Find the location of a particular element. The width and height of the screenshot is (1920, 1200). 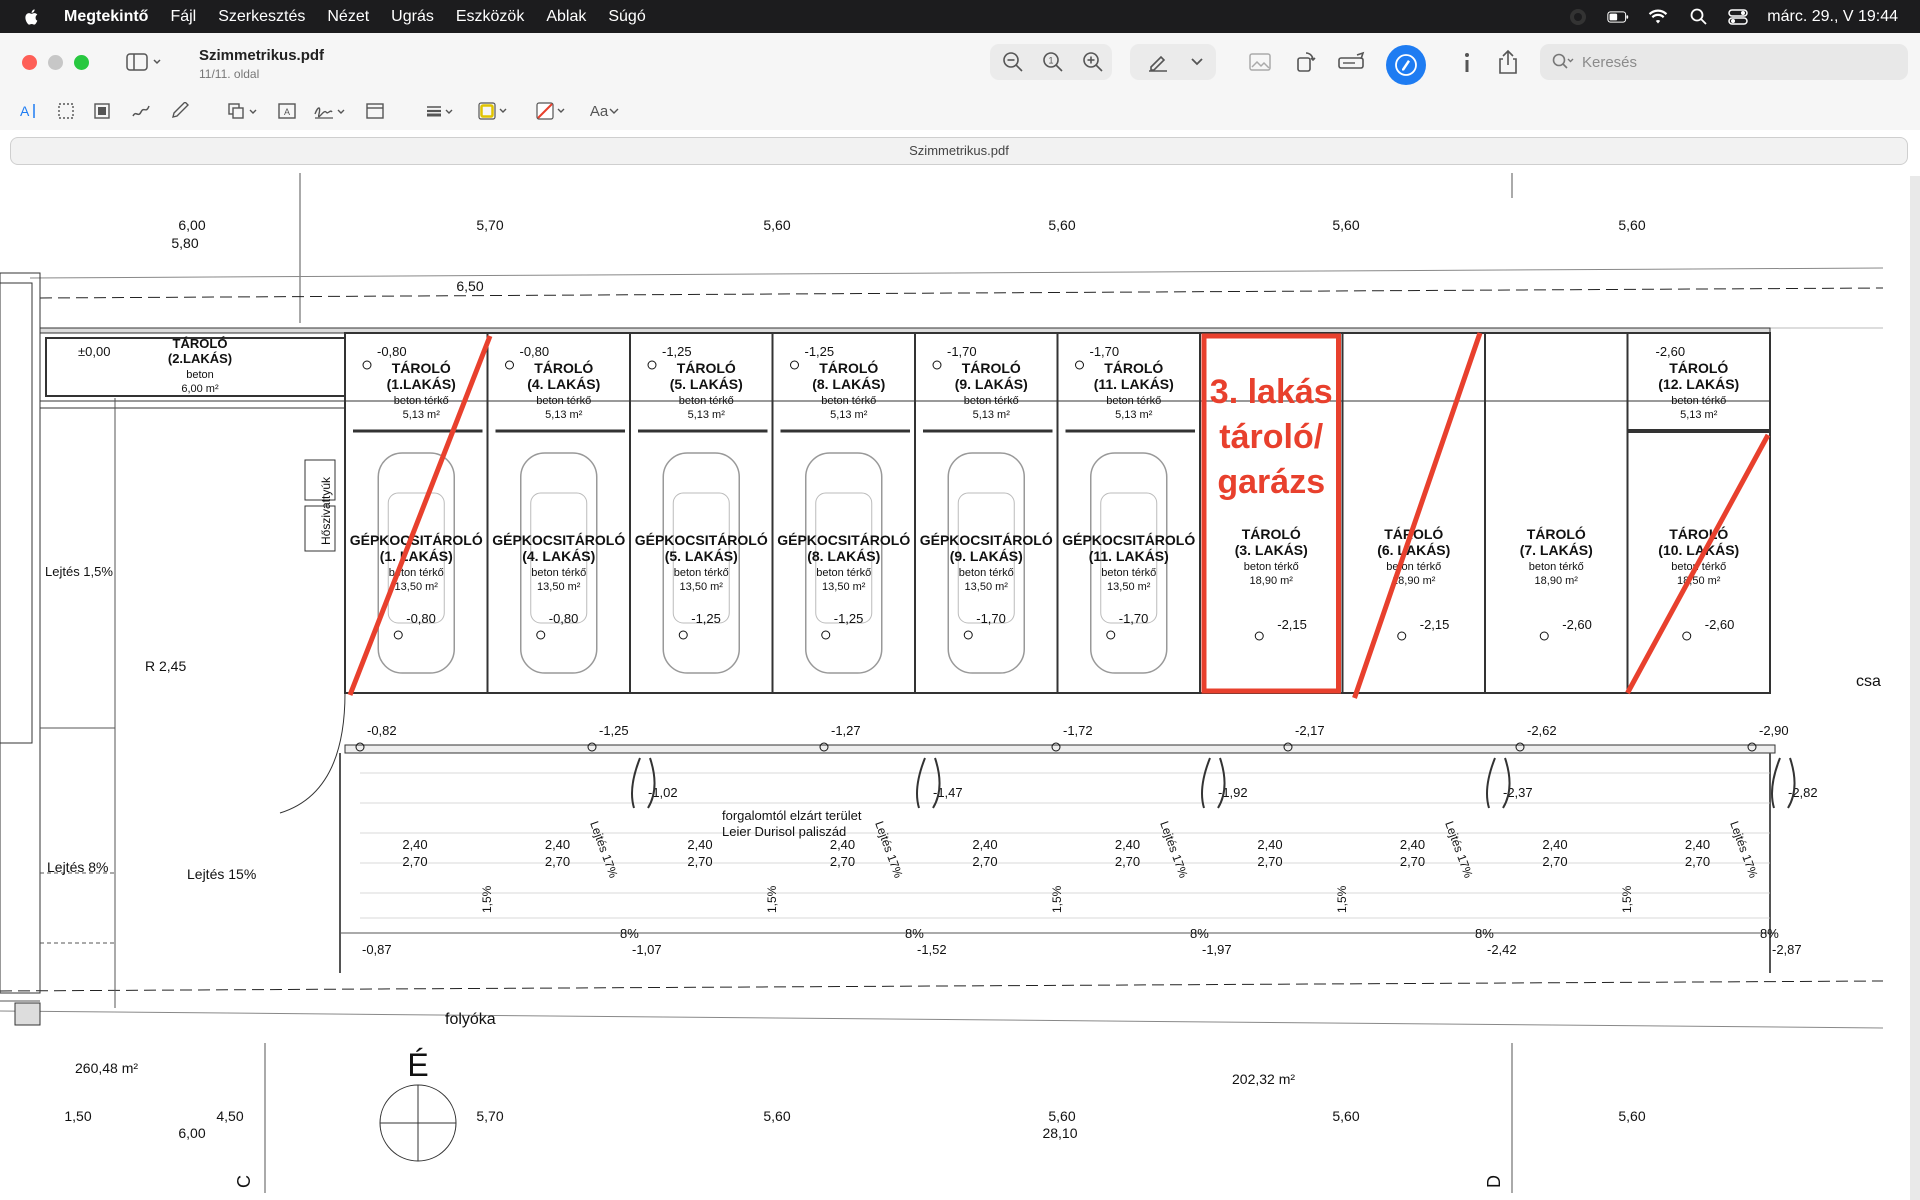

shapes-tool is located at coordinates (244, 111).